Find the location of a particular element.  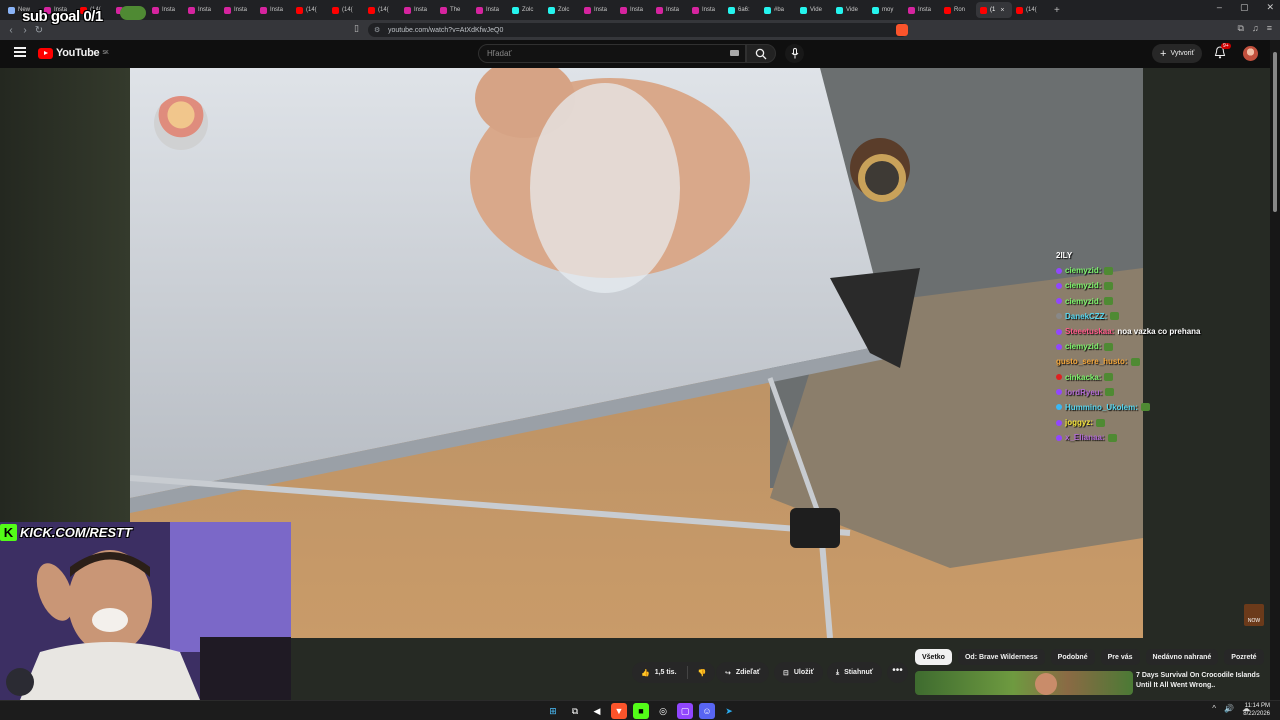

share-button: ↪ Zdieľať is located at coordinates (743, 672).